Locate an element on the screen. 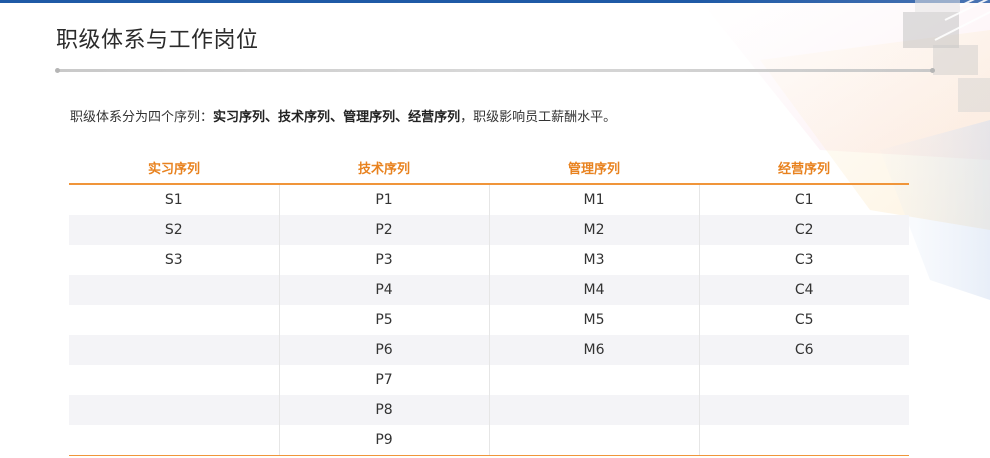  table-cell: C1 is located at coordinates (803, 199).